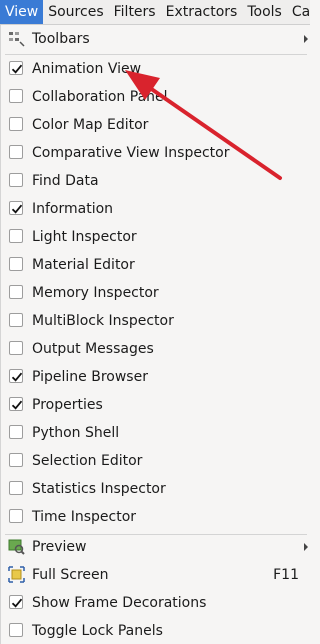  I want to click on menu-extractors: Extractors, so click(202, 12).